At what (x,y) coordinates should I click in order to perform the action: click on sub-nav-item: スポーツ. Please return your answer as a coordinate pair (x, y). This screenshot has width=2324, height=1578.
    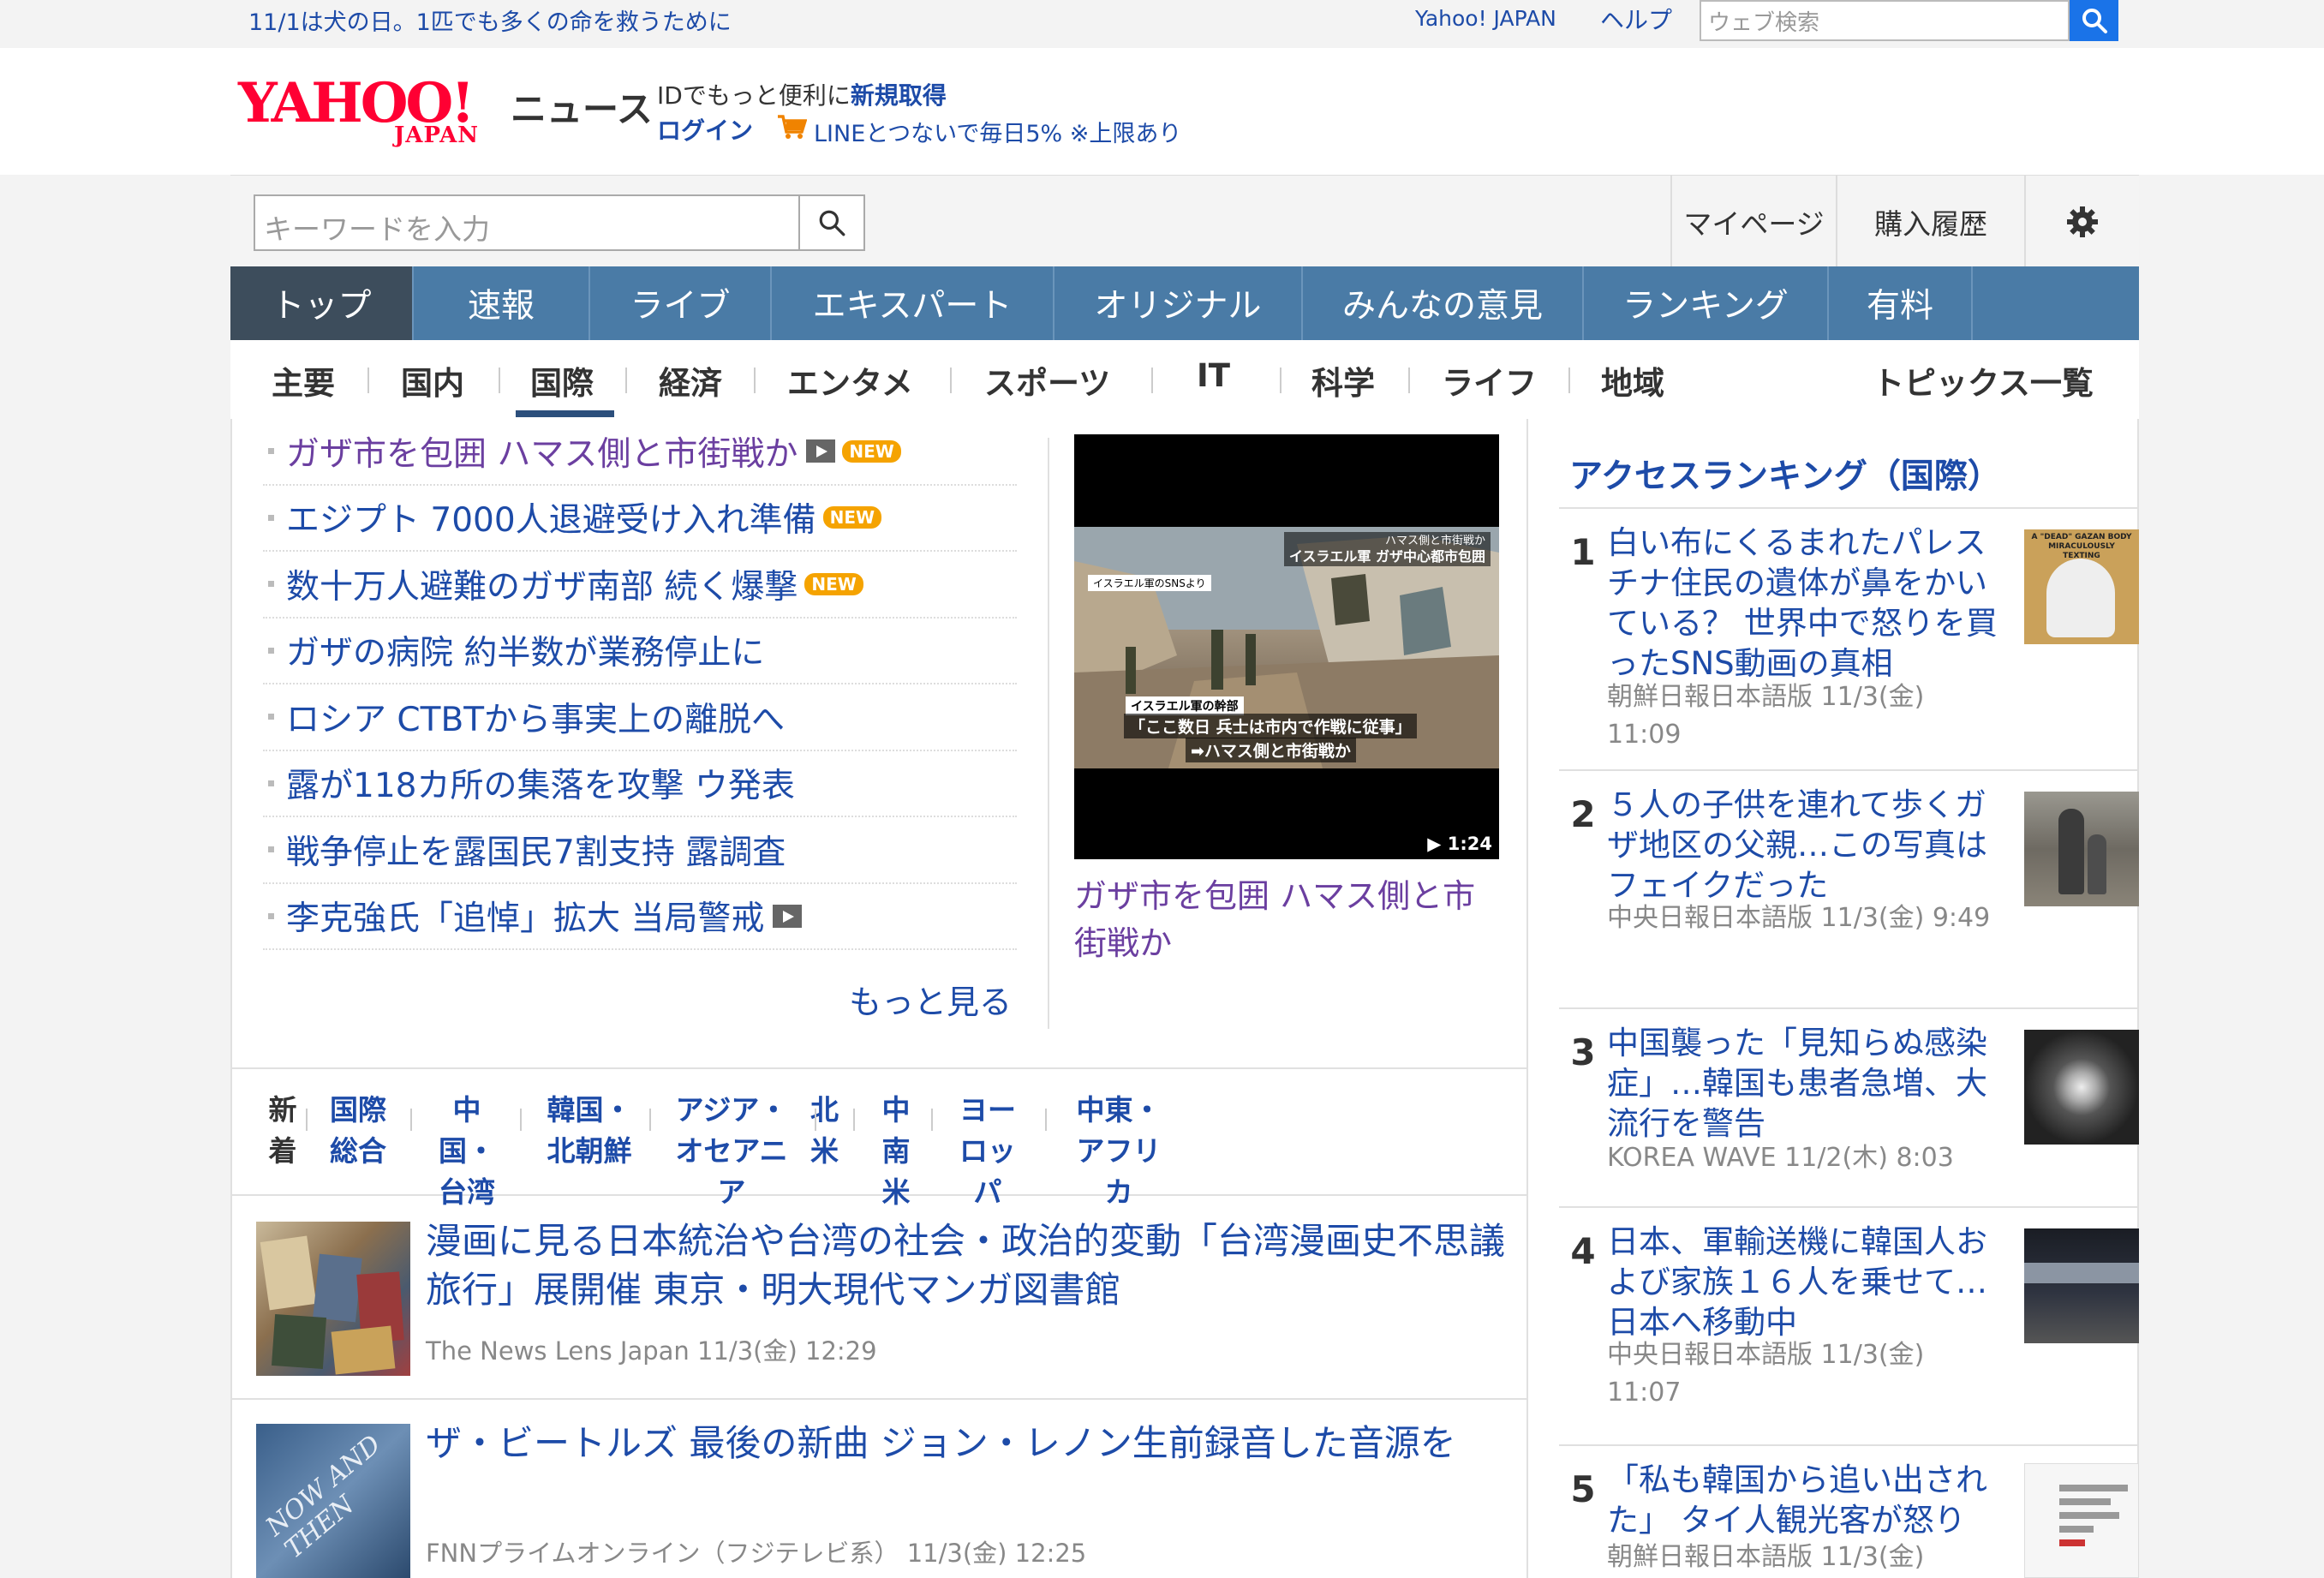
    Looking at the image, I should click on (1047, 380).